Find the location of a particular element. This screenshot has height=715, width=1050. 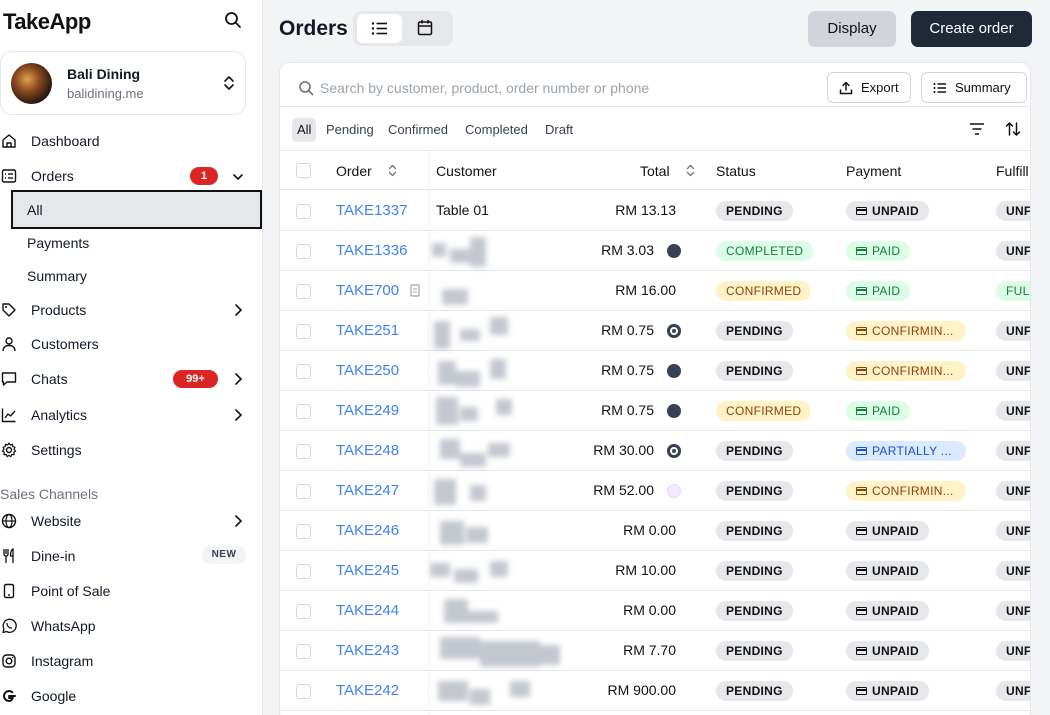

order-number-link: TAKE250 is located at coordinates (367, 370).